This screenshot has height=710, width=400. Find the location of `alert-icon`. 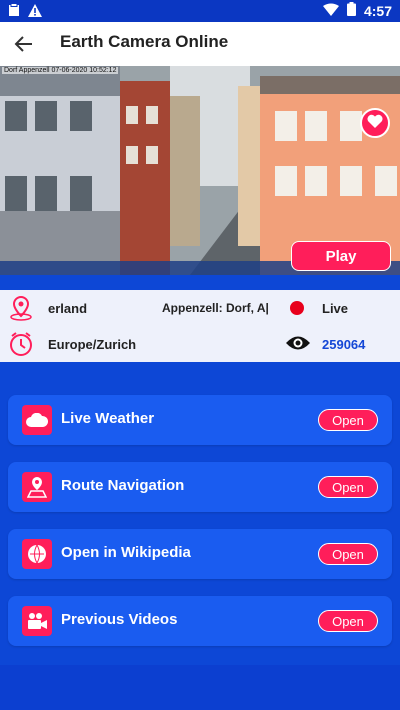

alert-icon is located at coordinates (35, 12).